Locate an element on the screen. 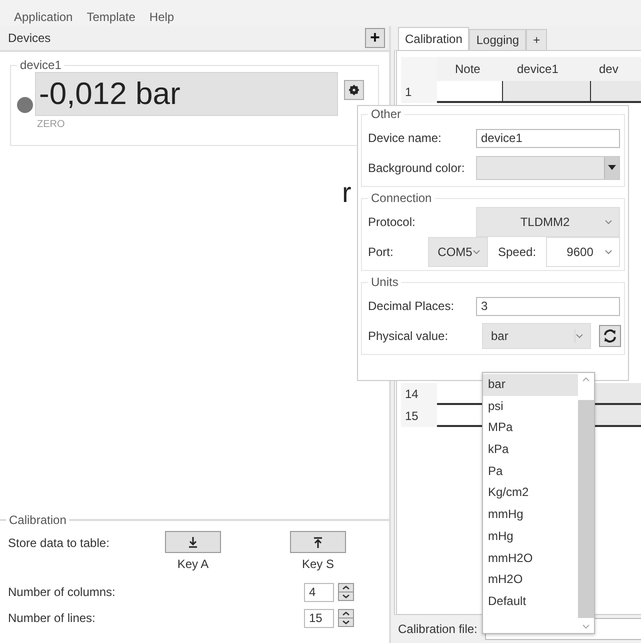 This screenshot has width=641, height=643. row-header: 1 is located at coordinates (419, 92).